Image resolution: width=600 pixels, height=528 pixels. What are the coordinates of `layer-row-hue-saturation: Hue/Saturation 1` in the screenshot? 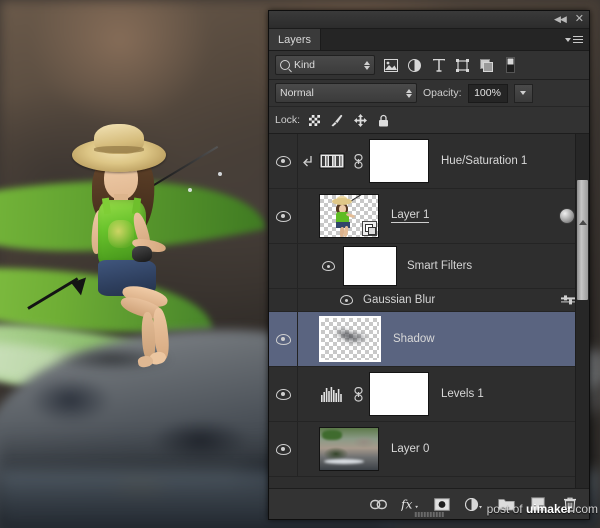 It's located at (429, 161).